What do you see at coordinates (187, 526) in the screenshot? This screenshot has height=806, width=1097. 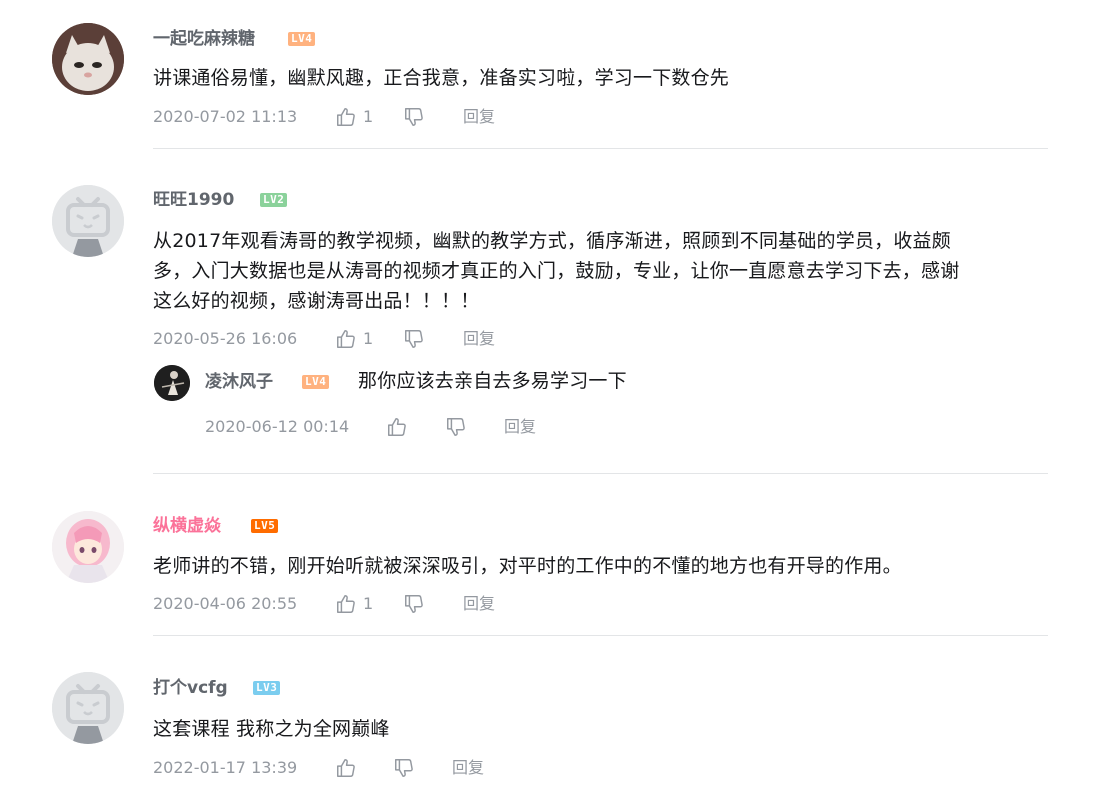 I see `username: 纵横虚焱` at bounding box center [187, 526].